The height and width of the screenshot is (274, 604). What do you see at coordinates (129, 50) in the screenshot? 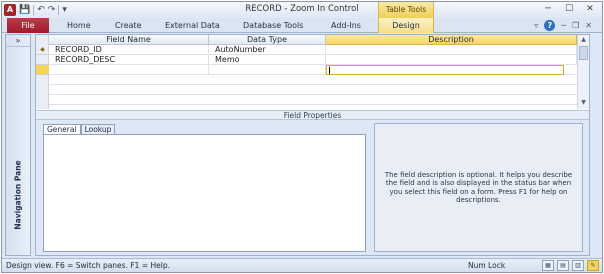
I see `field-name-cell: RECORD_ID` at bounding box center [129, 50].